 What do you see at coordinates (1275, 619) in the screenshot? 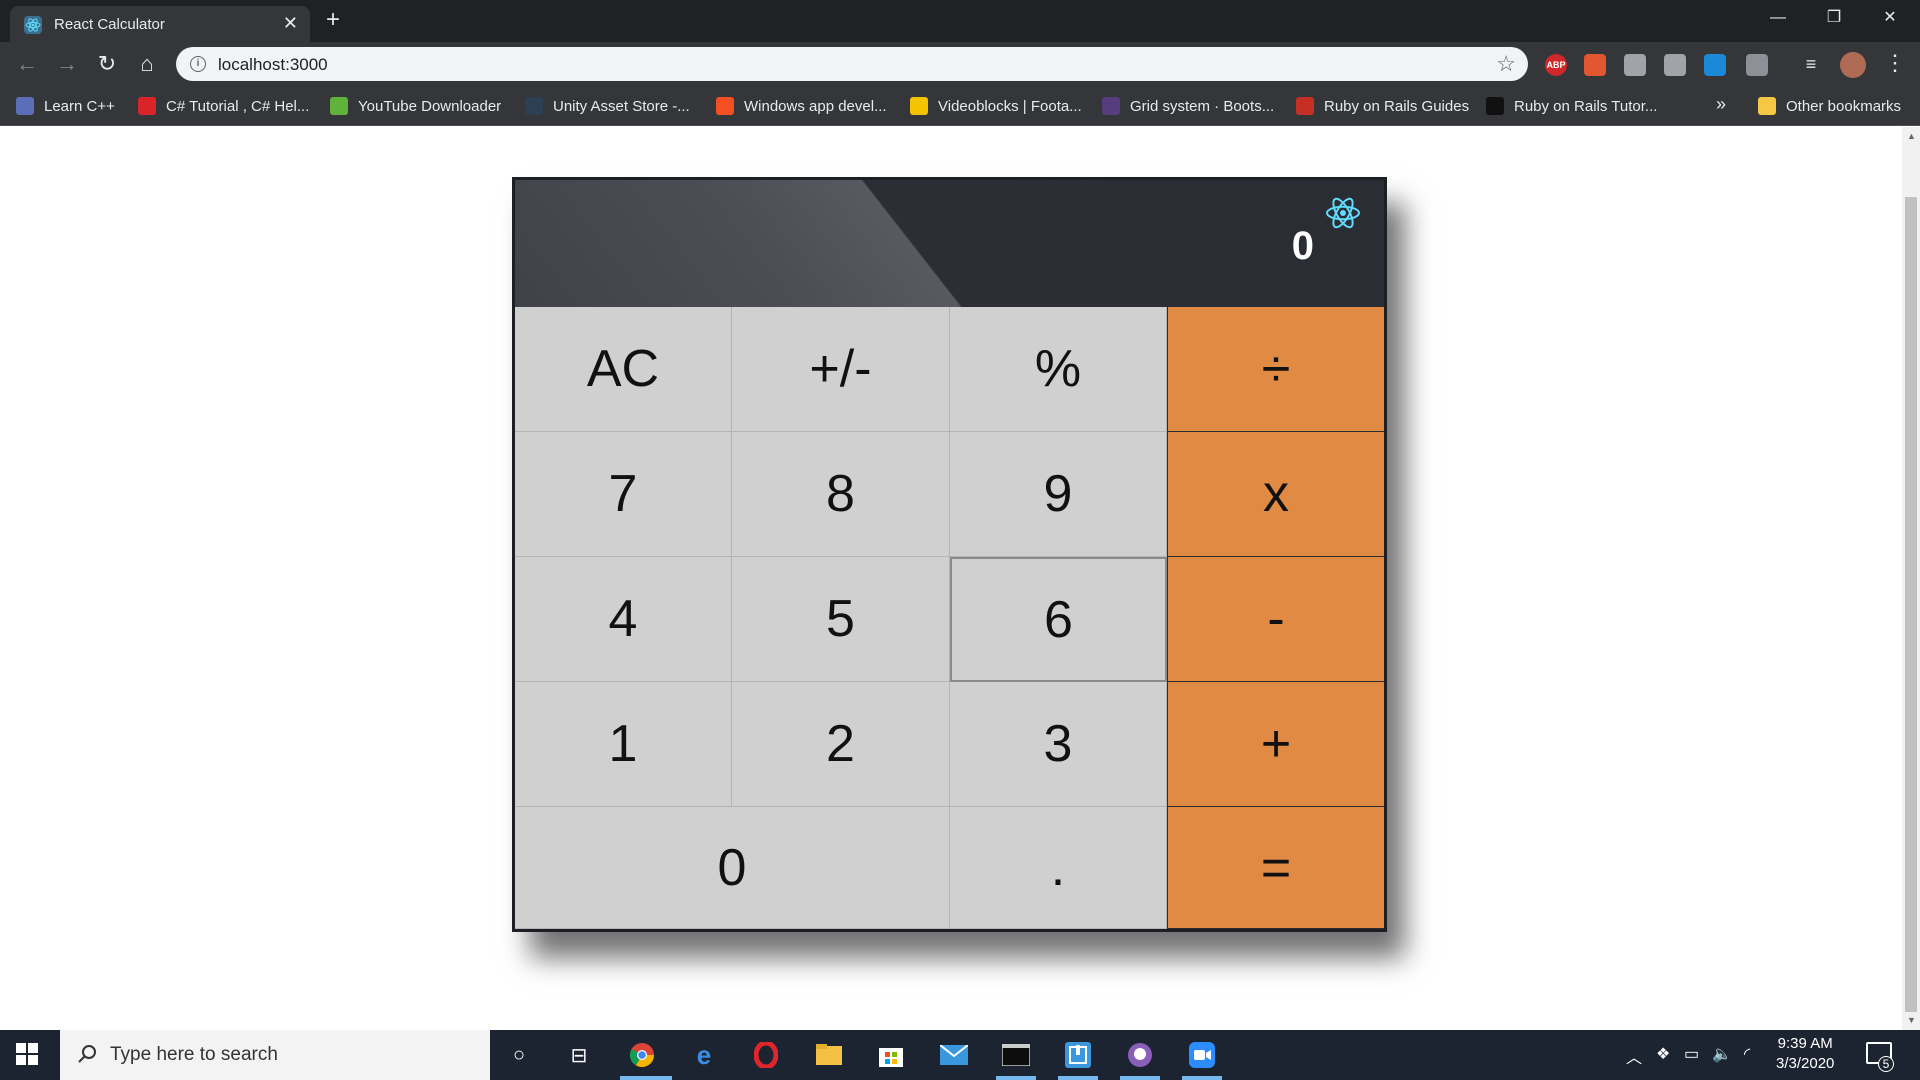
I see `subtract-button: -` at bounding box center [1275, 619].